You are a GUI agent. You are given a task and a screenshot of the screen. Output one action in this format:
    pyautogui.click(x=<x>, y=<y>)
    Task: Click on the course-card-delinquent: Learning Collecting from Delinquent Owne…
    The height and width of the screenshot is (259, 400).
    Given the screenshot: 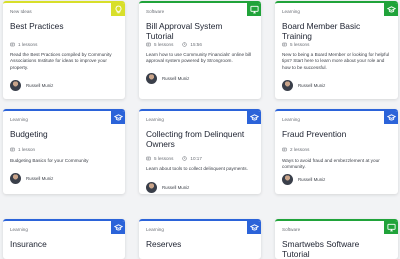 What is the action you would take?
    pyautogui.click(x=200, y=151)
    